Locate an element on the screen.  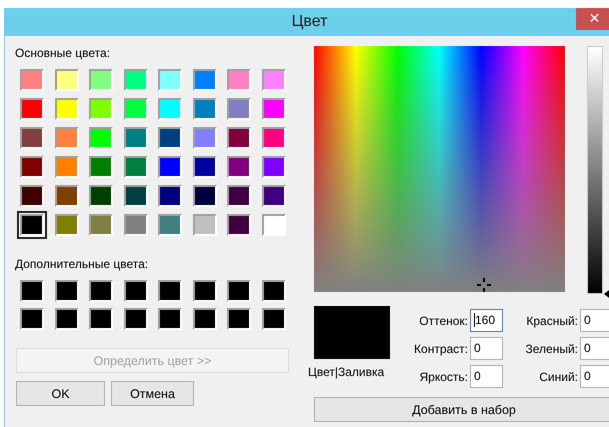
close-button: ✕ is located at coordinates (592, 19).